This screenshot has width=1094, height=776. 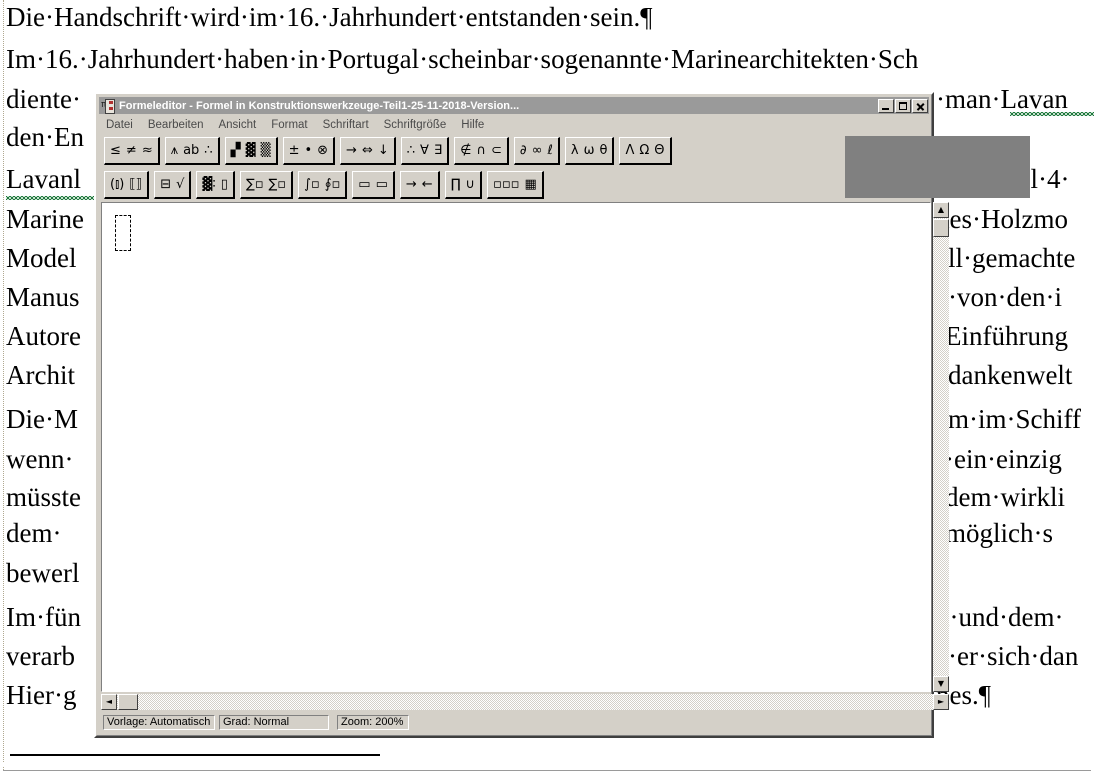 What do you see at coordinates (1002, 336) in the screenshot?
I see `document-line-right: ·Einführung` at bounding box center [1002, 336].